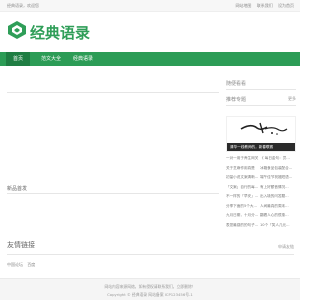  Describe the element at coordinates (243, 5) in the screenshot. I see `sitemap-link: 网站地图` at that location.